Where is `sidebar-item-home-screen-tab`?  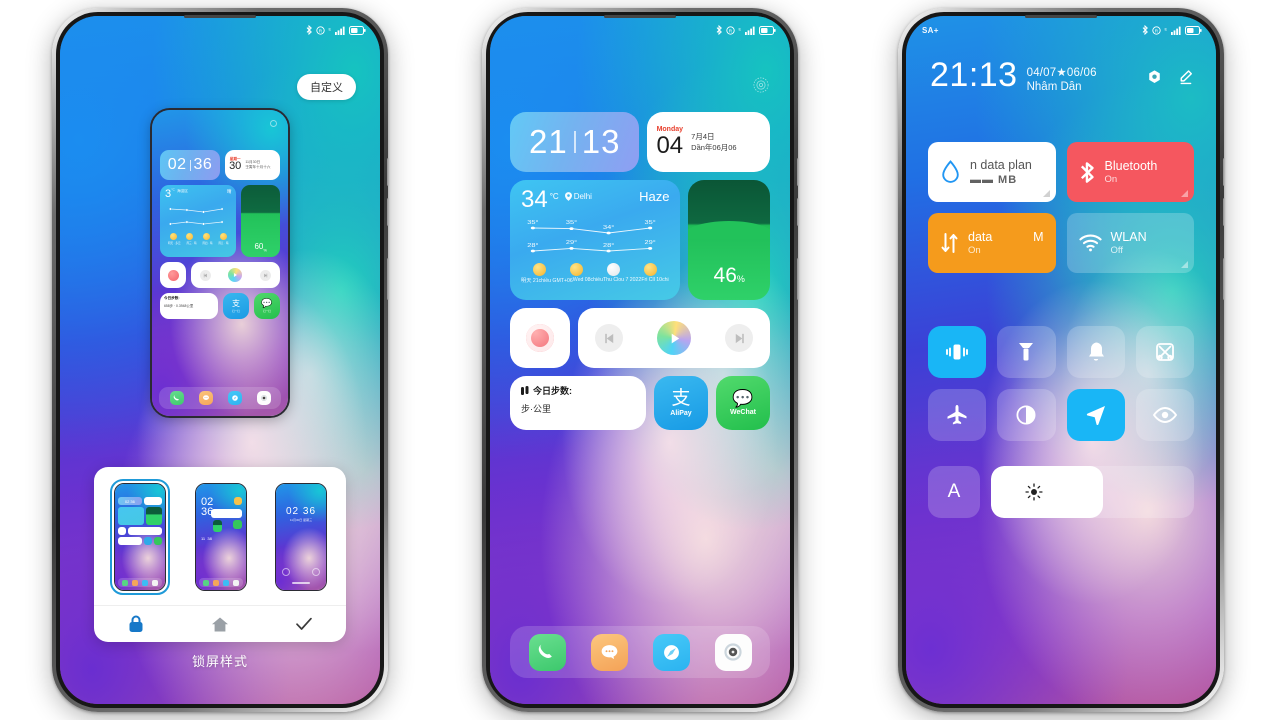
sidebar-item-home-screen-tab is located at coordinates (220, 624).